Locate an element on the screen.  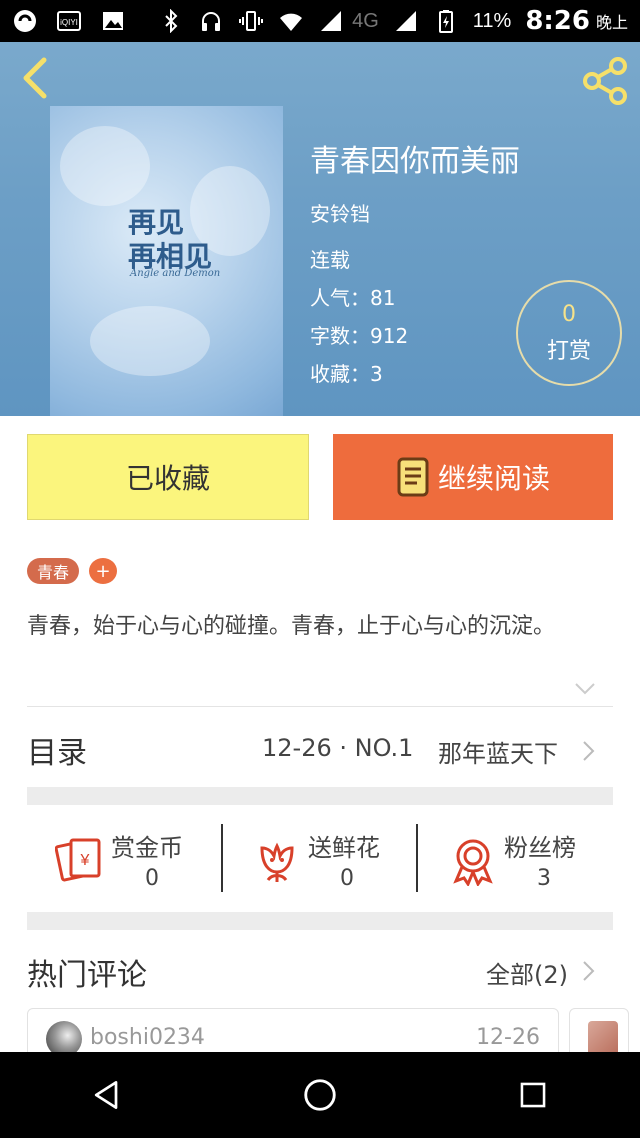
book-author: 安铃铛 is located at coordinates (340, 212).